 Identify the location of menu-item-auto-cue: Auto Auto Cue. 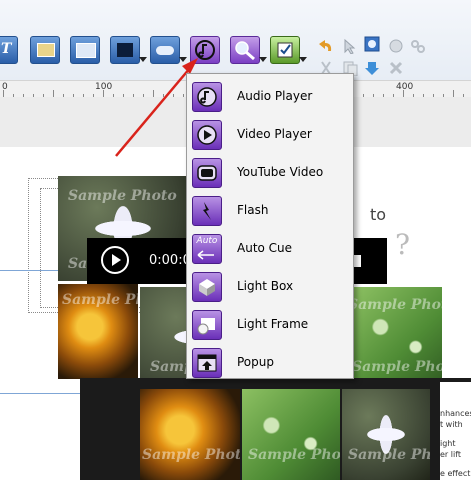
(270, 249).